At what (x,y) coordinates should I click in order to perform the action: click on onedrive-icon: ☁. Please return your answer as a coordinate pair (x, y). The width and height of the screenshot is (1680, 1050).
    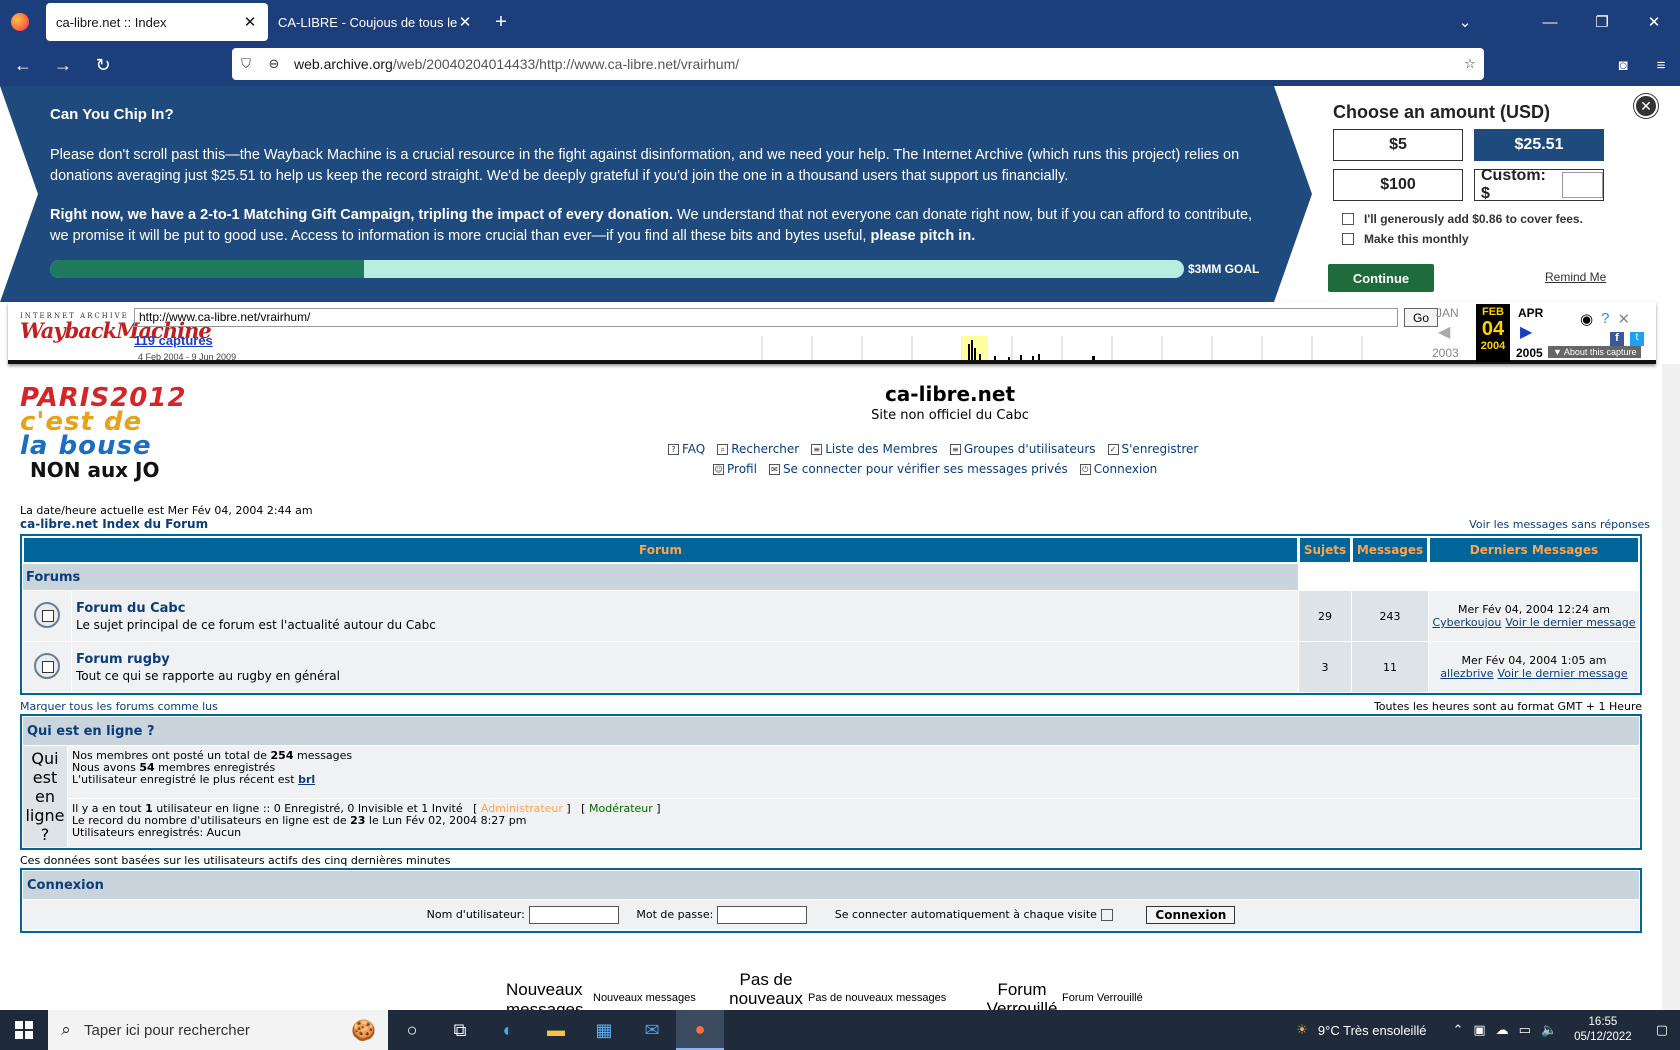
    Looking at the image, I should click on (1502, 1030).